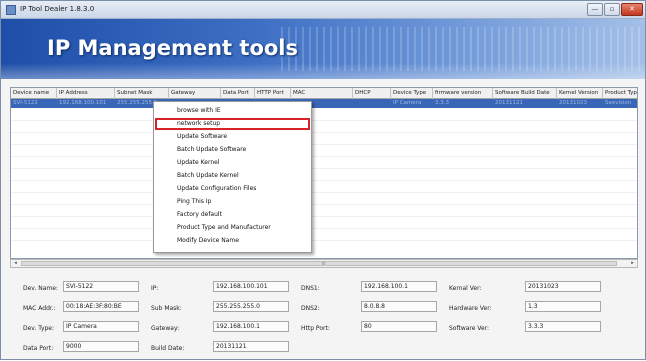 The image size is (646, 361). Describe the element at coordinates (620, 93) in the screenshot. I see `column-header-product-type: Product Type` at that location.